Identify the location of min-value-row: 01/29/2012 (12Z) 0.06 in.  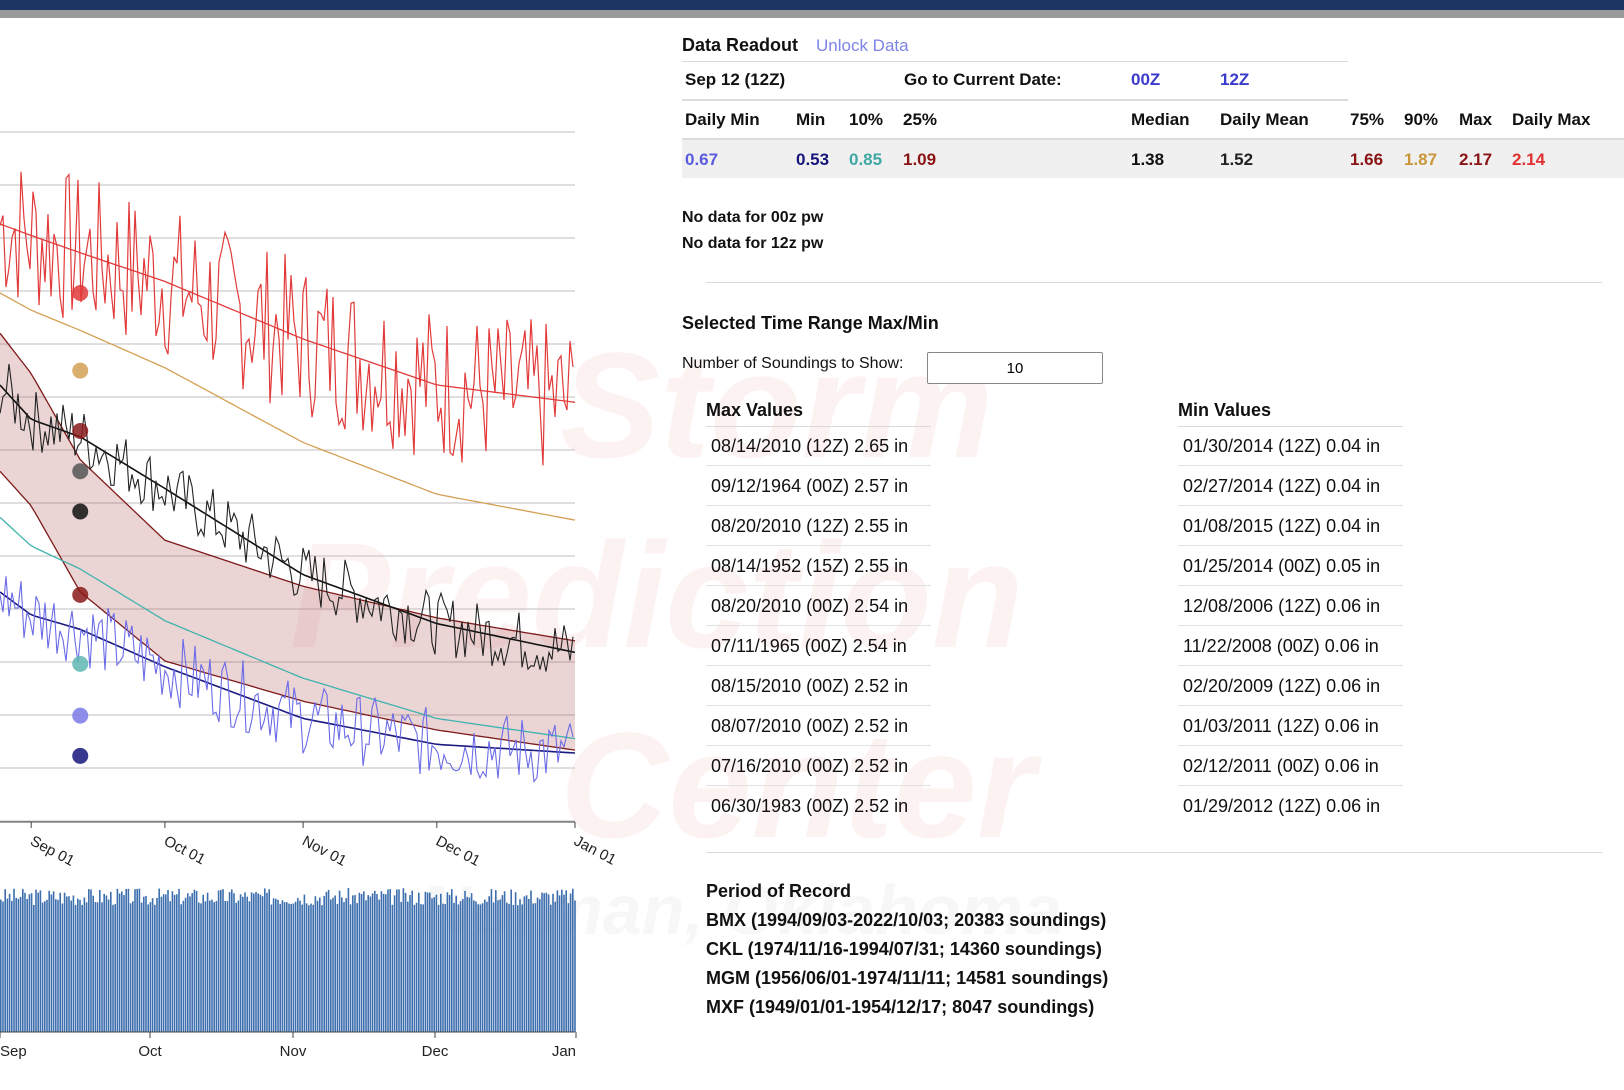
(1282, 806).